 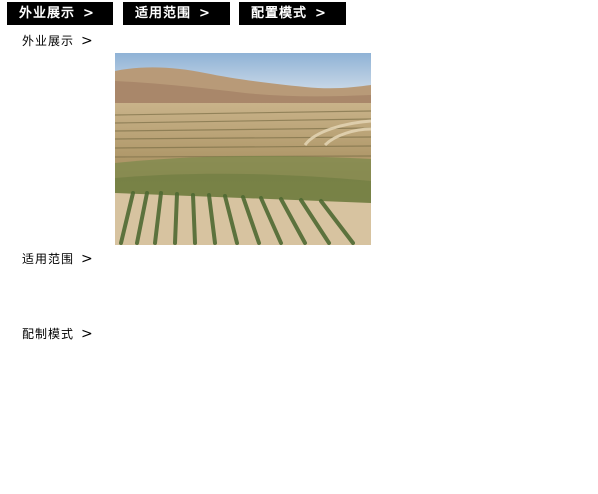 I want to click on section-heading-field-display: 外业展示 >, so click(x=58, y=40).